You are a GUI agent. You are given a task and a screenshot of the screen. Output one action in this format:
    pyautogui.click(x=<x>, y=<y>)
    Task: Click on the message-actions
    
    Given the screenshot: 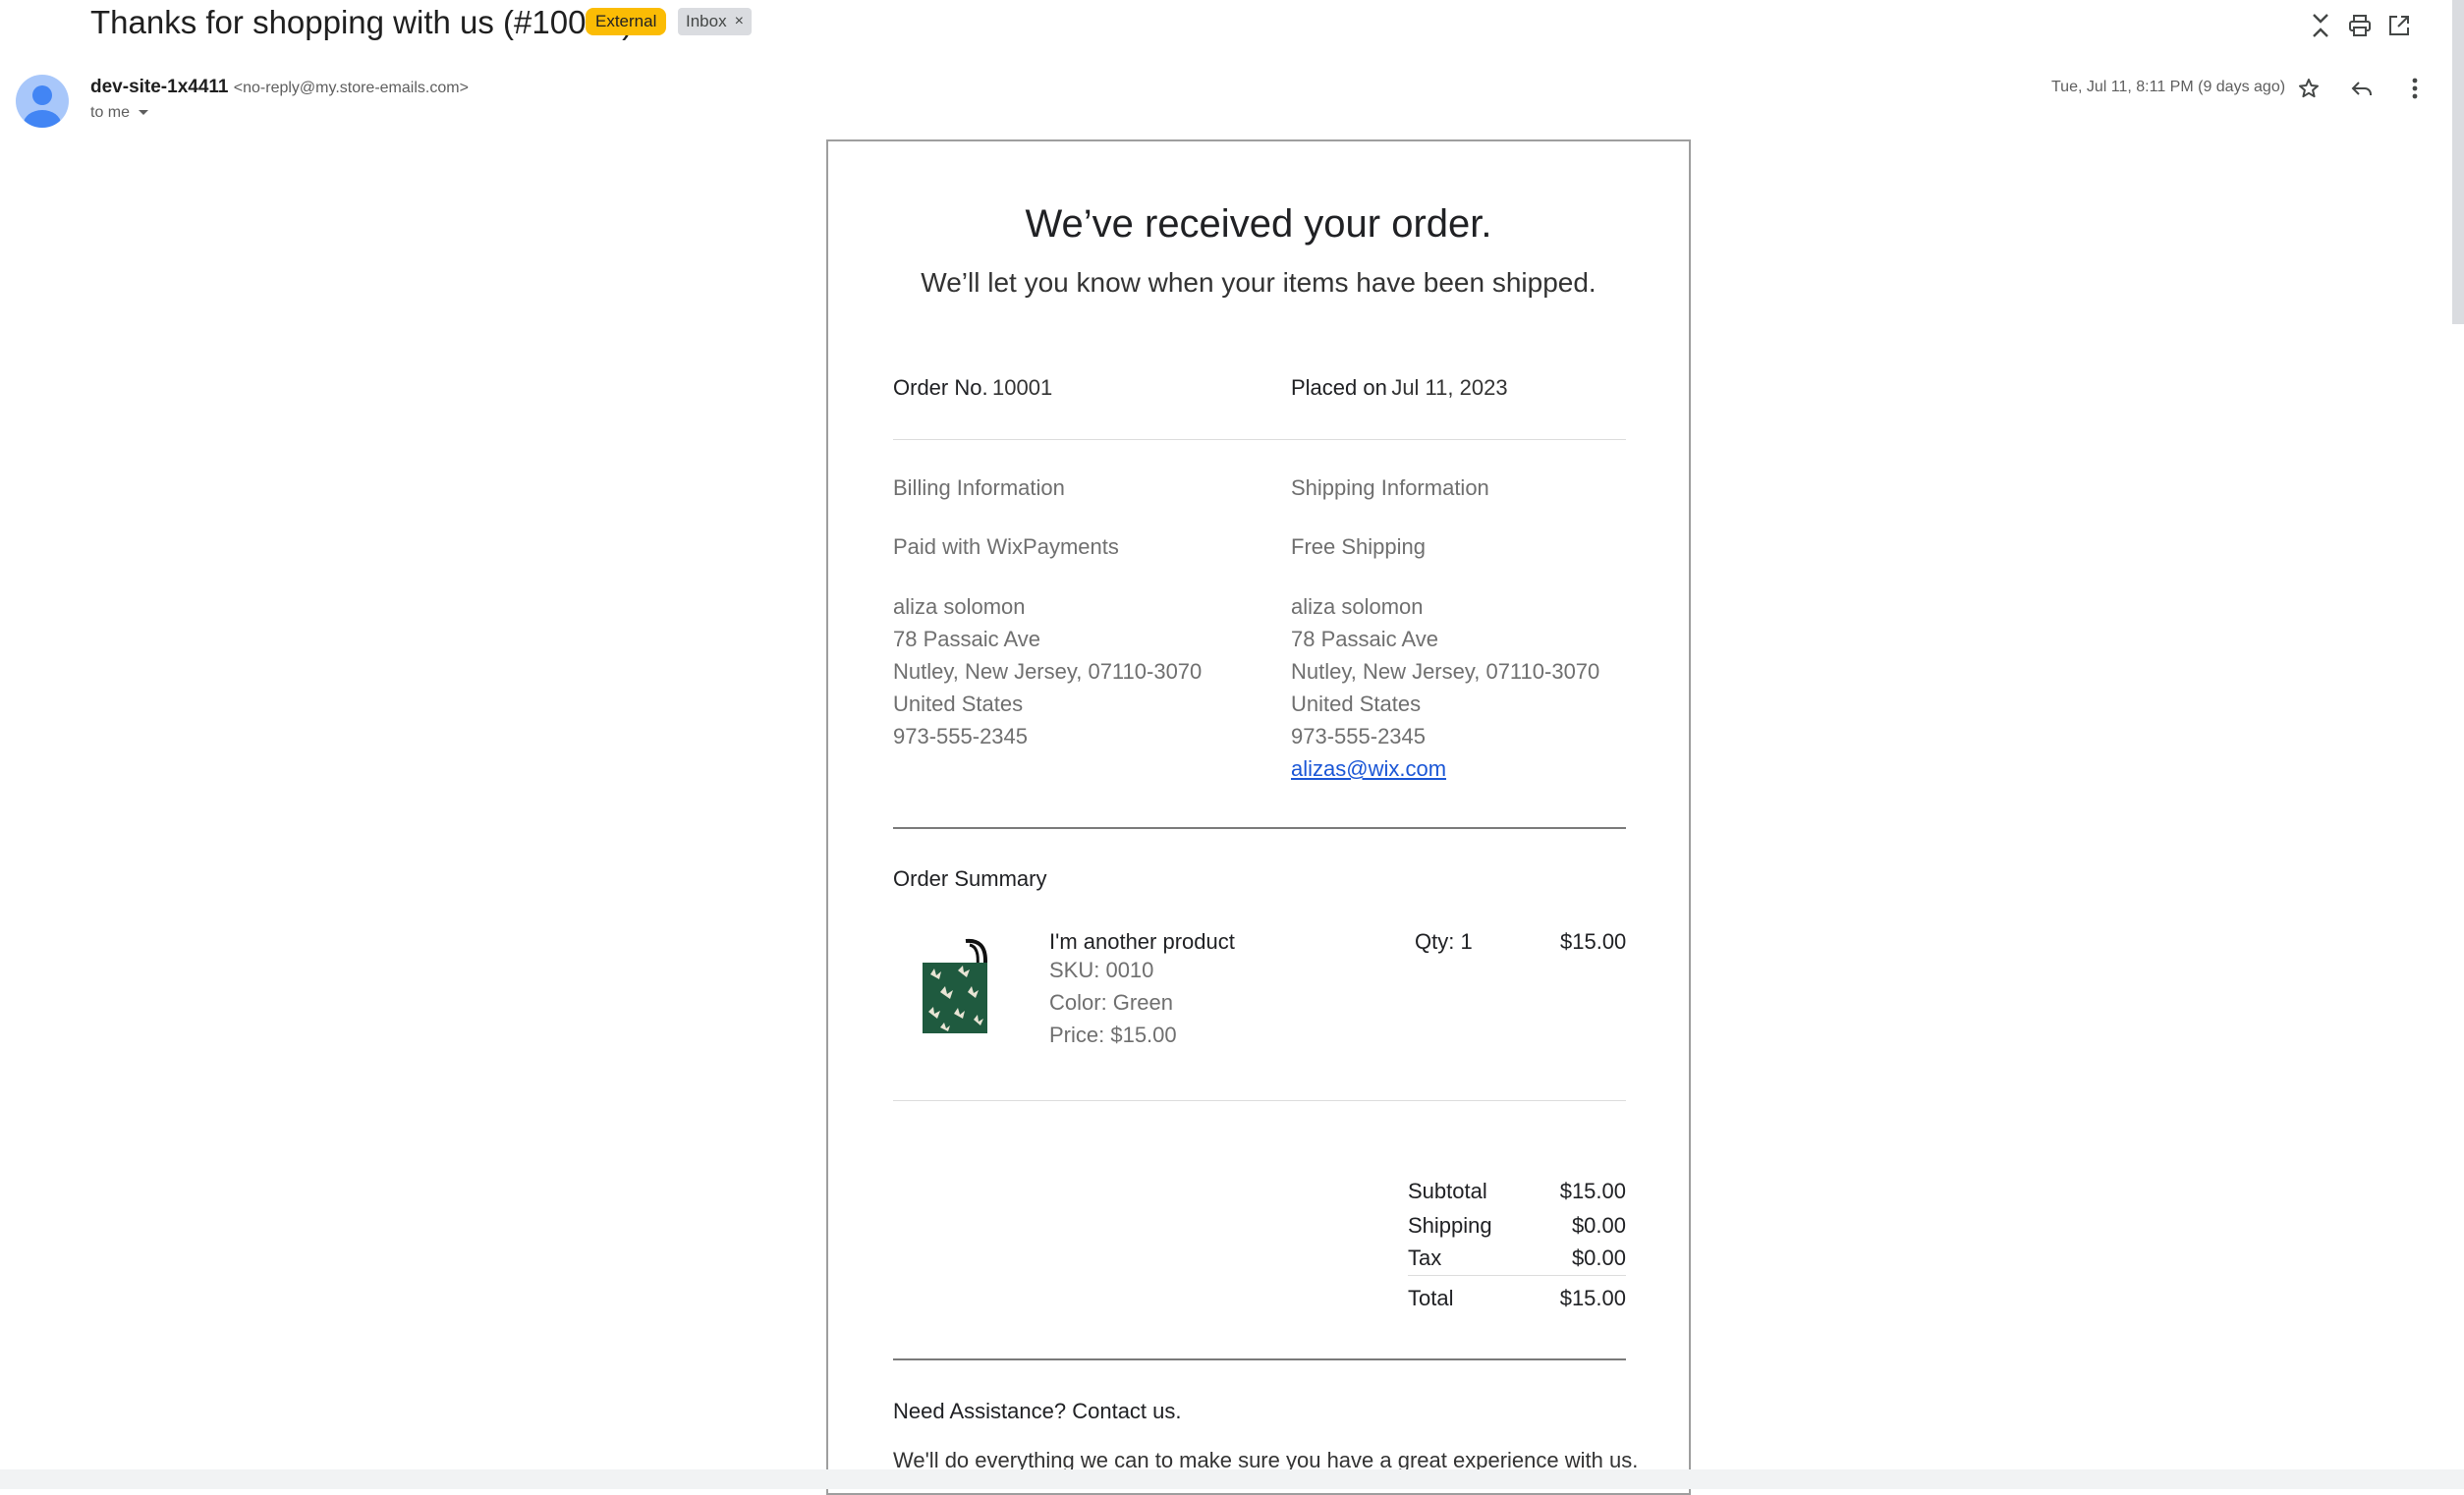 What is the action you would take?
    pyautogui.click(x=2362, y=89)
    